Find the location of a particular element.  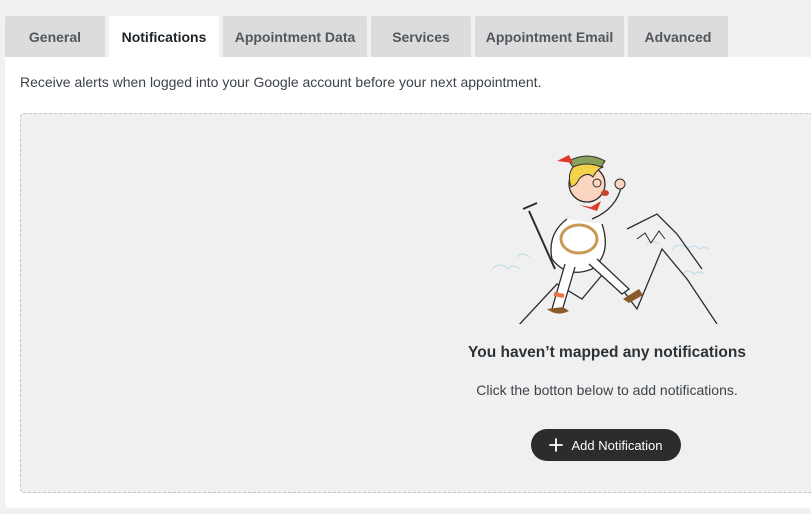

add-notification-label: Add Notification is located at coordinates (617, 445).